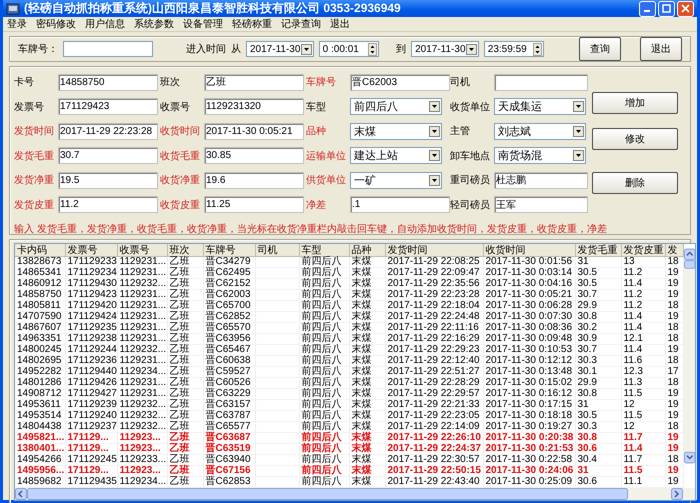 Image resolution: width=700 pixels, height=503 pixels. Describe the element at coordinates (180, 131) in the screenshot. I see `field-label: 收货时间` at that location.